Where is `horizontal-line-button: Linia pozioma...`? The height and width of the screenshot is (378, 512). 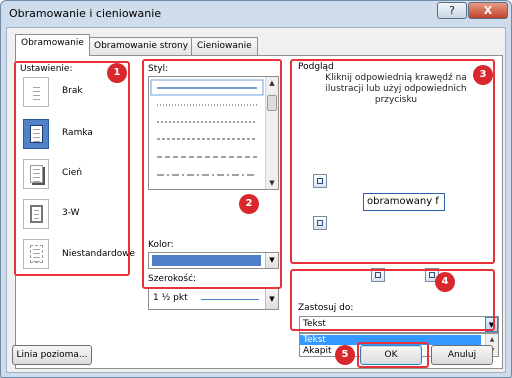 horizontal-line-button: Linia pozioma... is located at coordinates (52, 355).